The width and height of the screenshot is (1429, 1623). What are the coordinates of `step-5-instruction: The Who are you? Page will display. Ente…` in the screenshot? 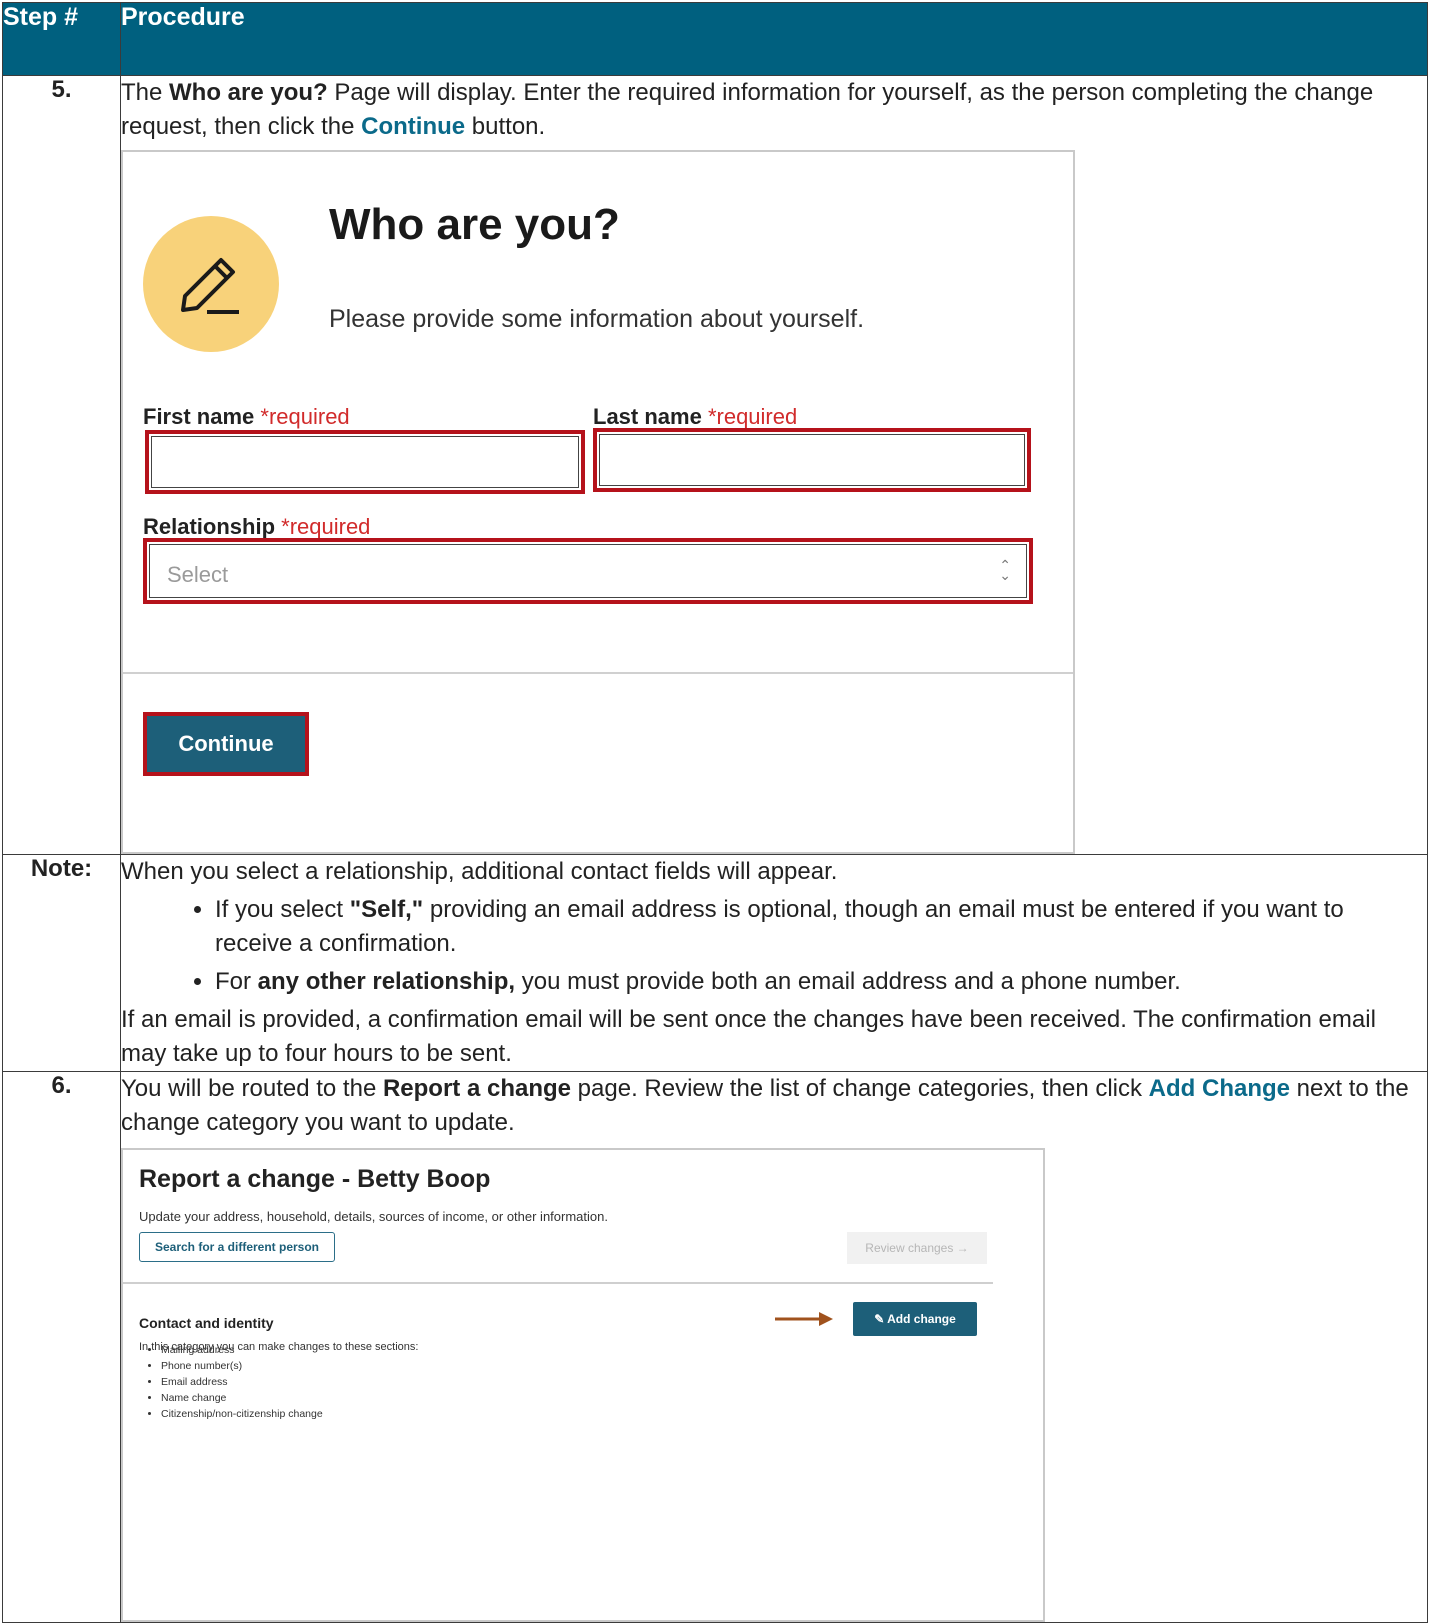 It's located at (774, 110).